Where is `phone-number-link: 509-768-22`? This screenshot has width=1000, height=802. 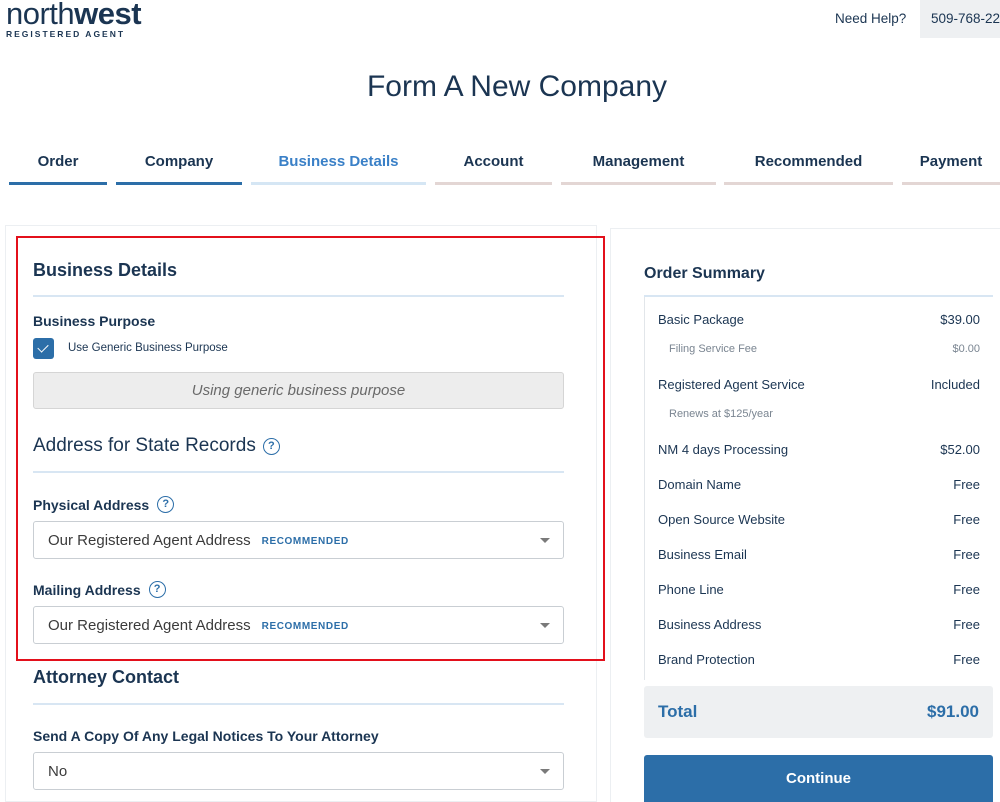
phone-number-link: 509-768-22 is located at coordinates (960, 19).